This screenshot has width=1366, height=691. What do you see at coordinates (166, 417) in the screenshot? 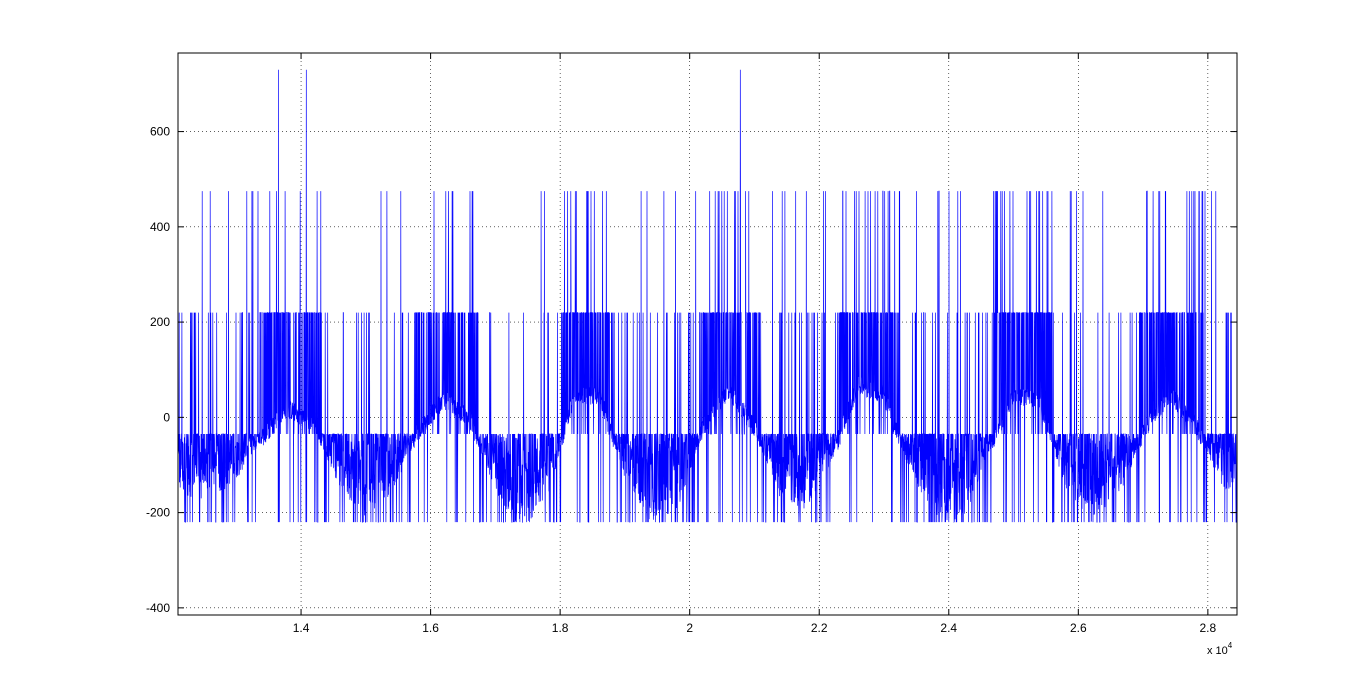
I see `y-tick-label: 0` at bounding box center [166, 417].